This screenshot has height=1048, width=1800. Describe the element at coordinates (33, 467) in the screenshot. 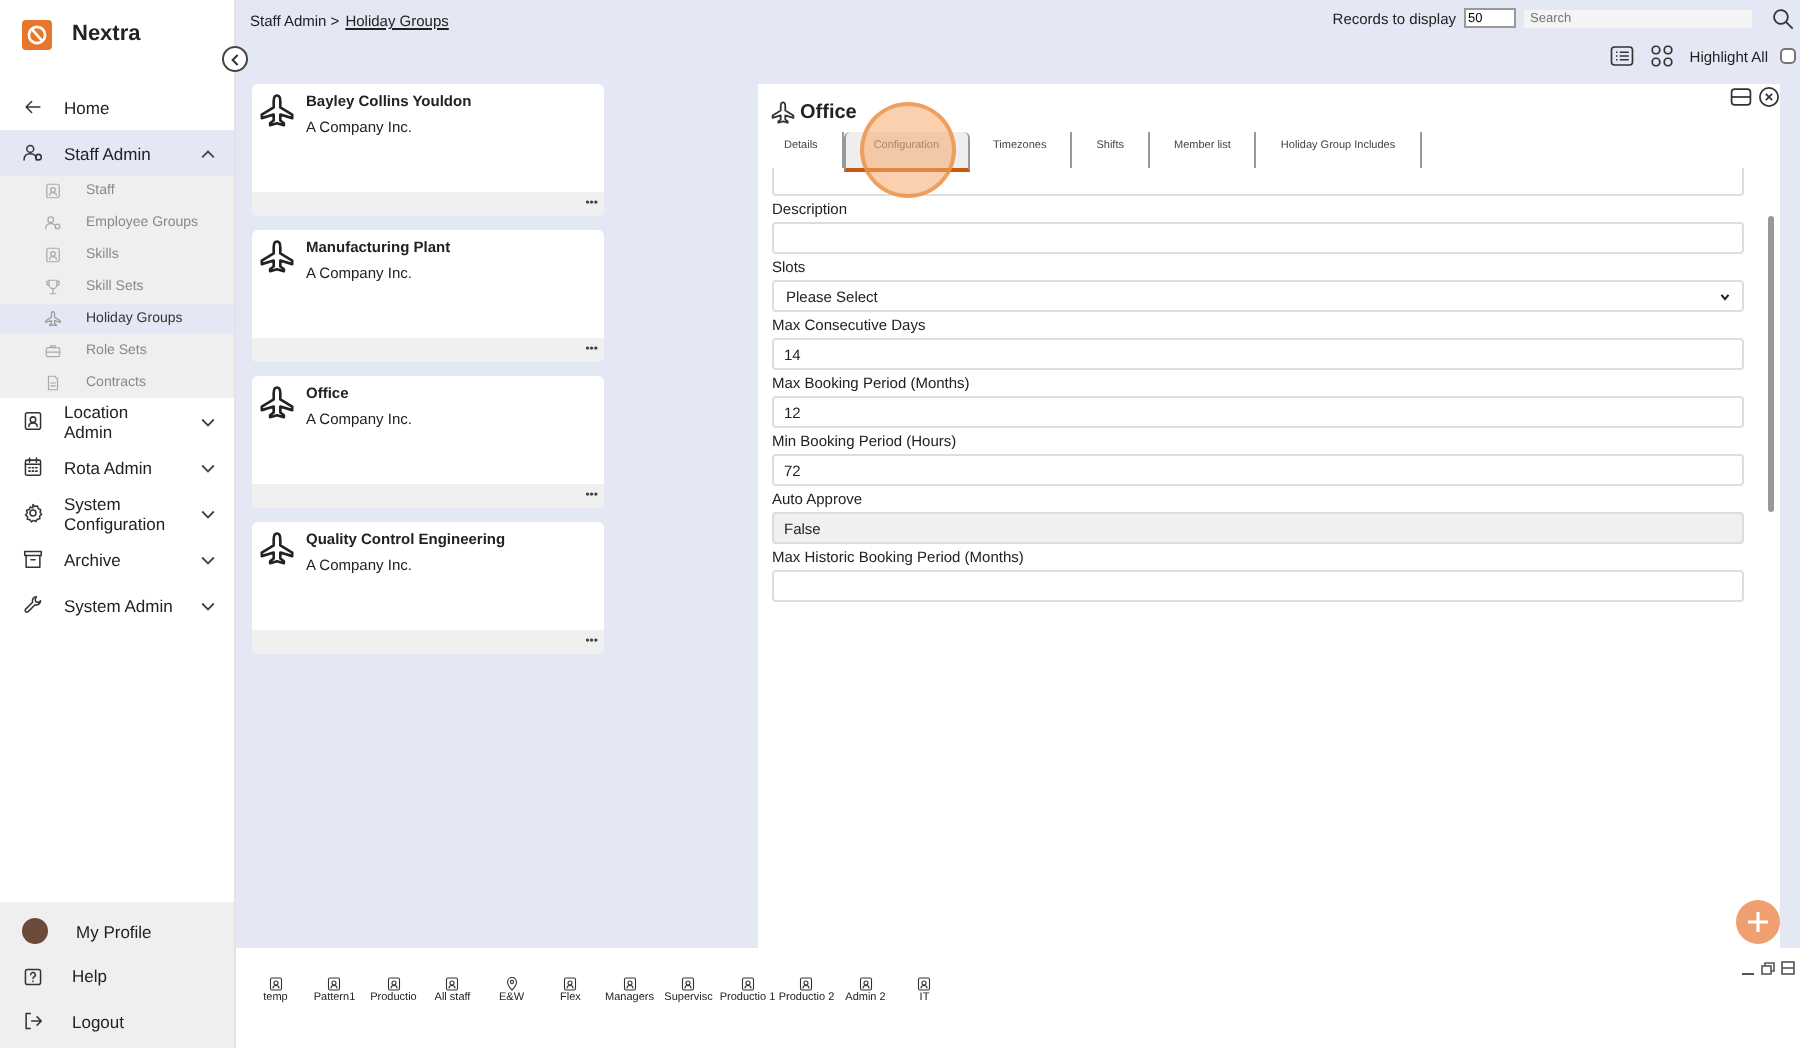

I see `calendar-icon` at that location.